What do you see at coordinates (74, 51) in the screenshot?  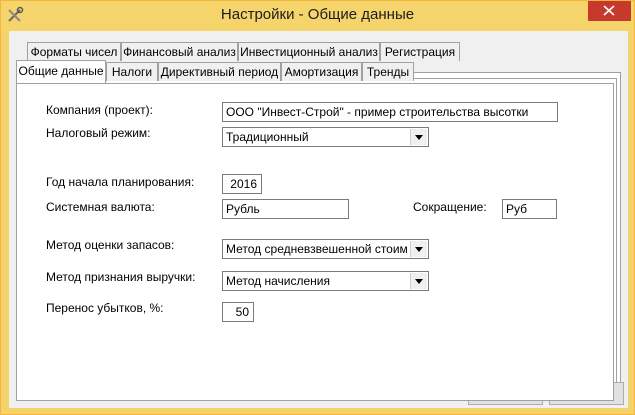 I see `tab-number-formats: Форматы чисел` at bounding box center [74, 51].